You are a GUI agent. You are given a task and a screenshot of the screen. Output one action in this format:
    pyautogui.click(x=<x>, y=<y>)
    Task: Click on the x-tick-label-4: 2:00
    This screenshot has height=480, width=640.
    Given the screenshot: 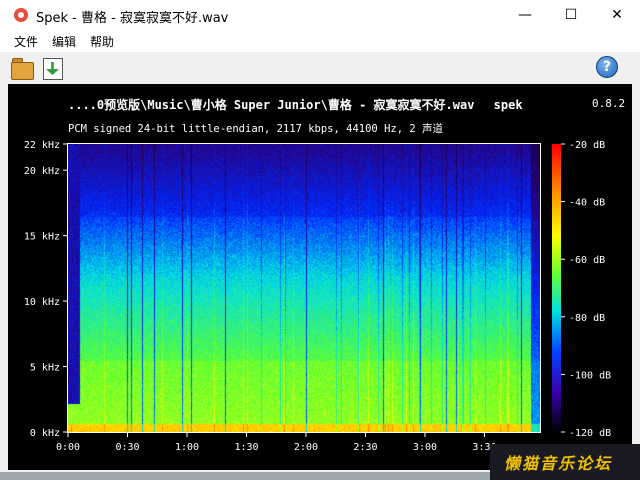 What is the action you would take?
    pyautogui.click(x=306, y=447)
    